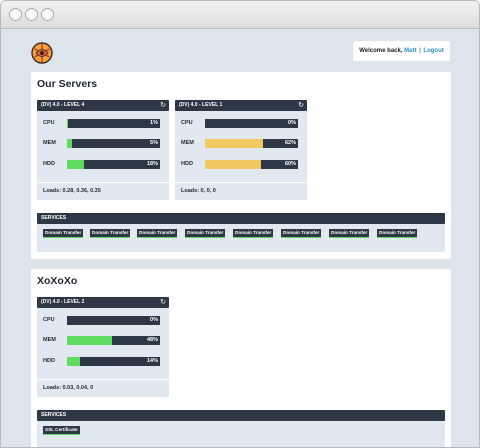  I want to click on hdd-percent: 18%, so click(152, 164).